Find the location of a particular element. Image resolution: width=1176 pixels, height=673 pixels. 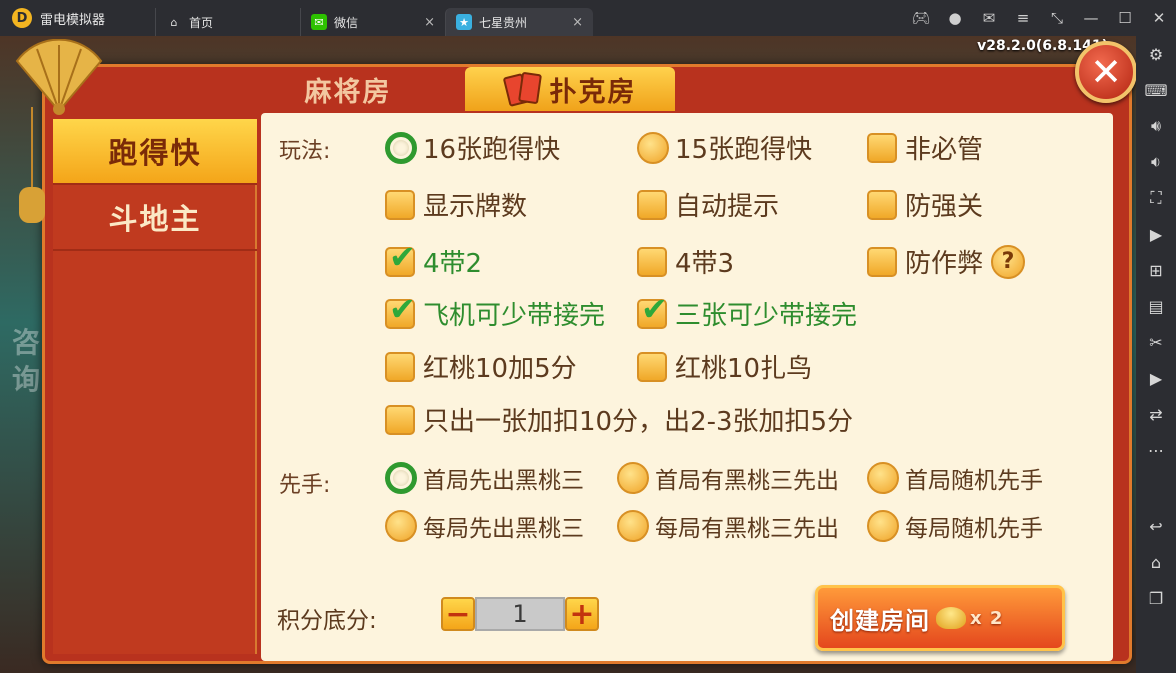

option-15-cards: 15张跑得快 is located at coordinates (724, 147).